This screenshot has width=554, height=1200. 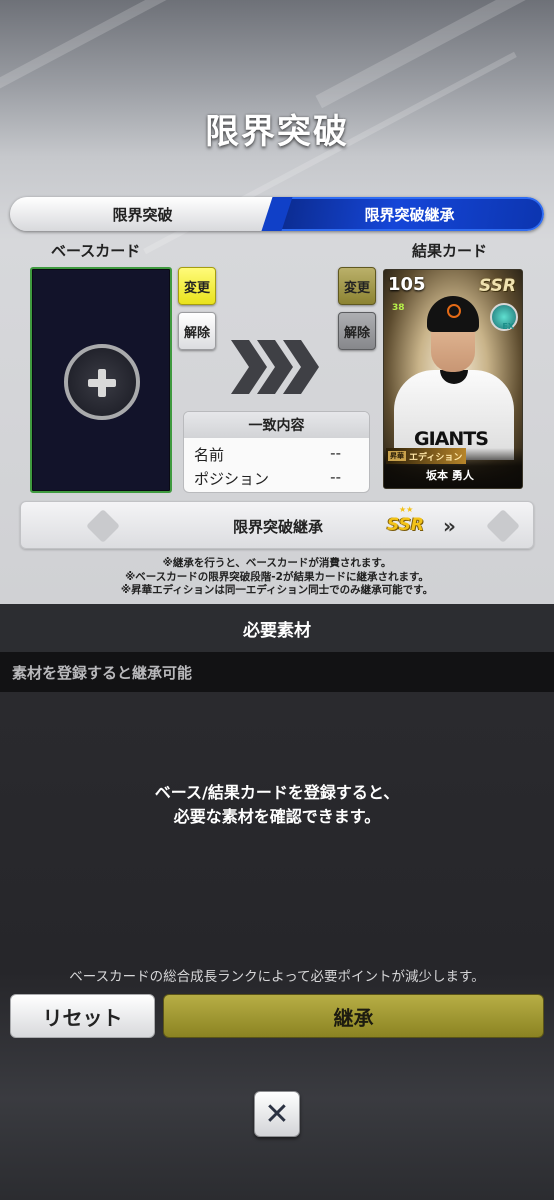 I want to click on player-name: 坂本 勇人, so click(x=450, y=475).